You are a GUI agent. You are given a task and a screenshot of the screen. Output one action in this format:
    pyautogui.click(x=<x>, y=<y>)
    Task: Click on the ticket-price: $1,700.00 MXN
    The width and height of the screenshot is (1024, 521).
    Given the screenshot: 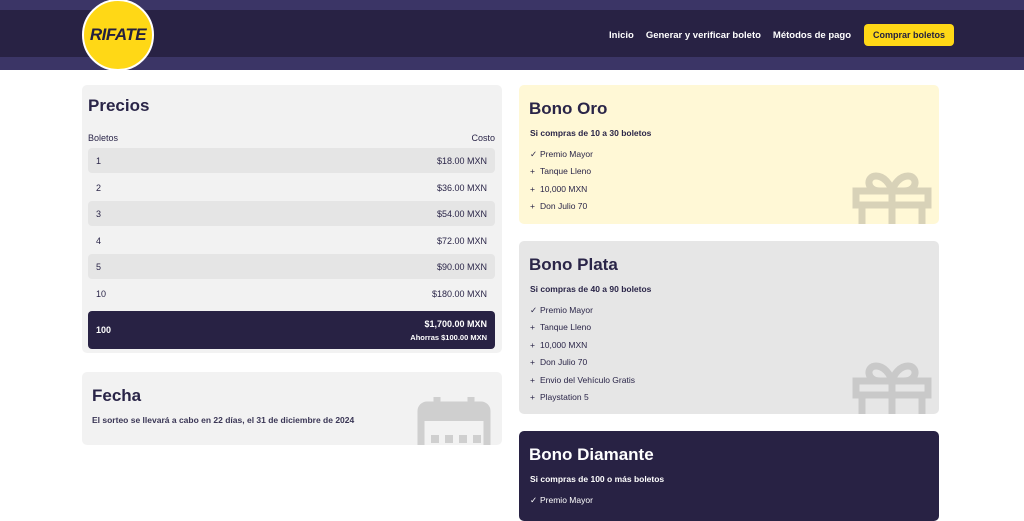 What is the action you would take?
    pyautogui.click(x=455, y=324)
    